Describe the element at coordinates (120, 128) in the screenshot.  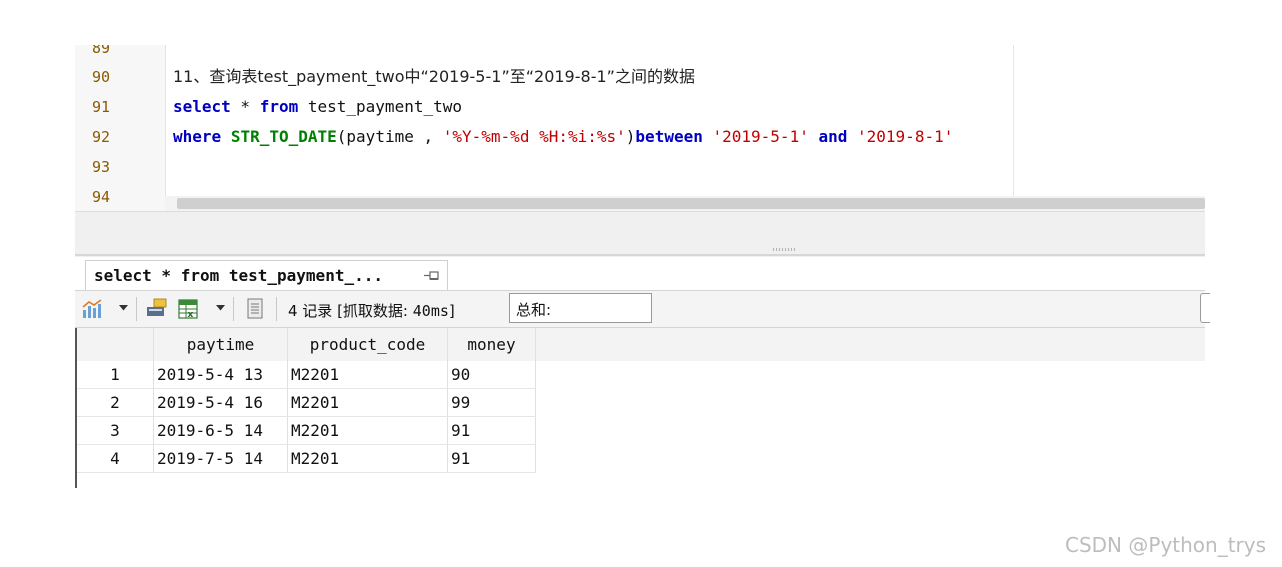
I see `line-number-gutter: 89 90 91 92 93 94` at that location.